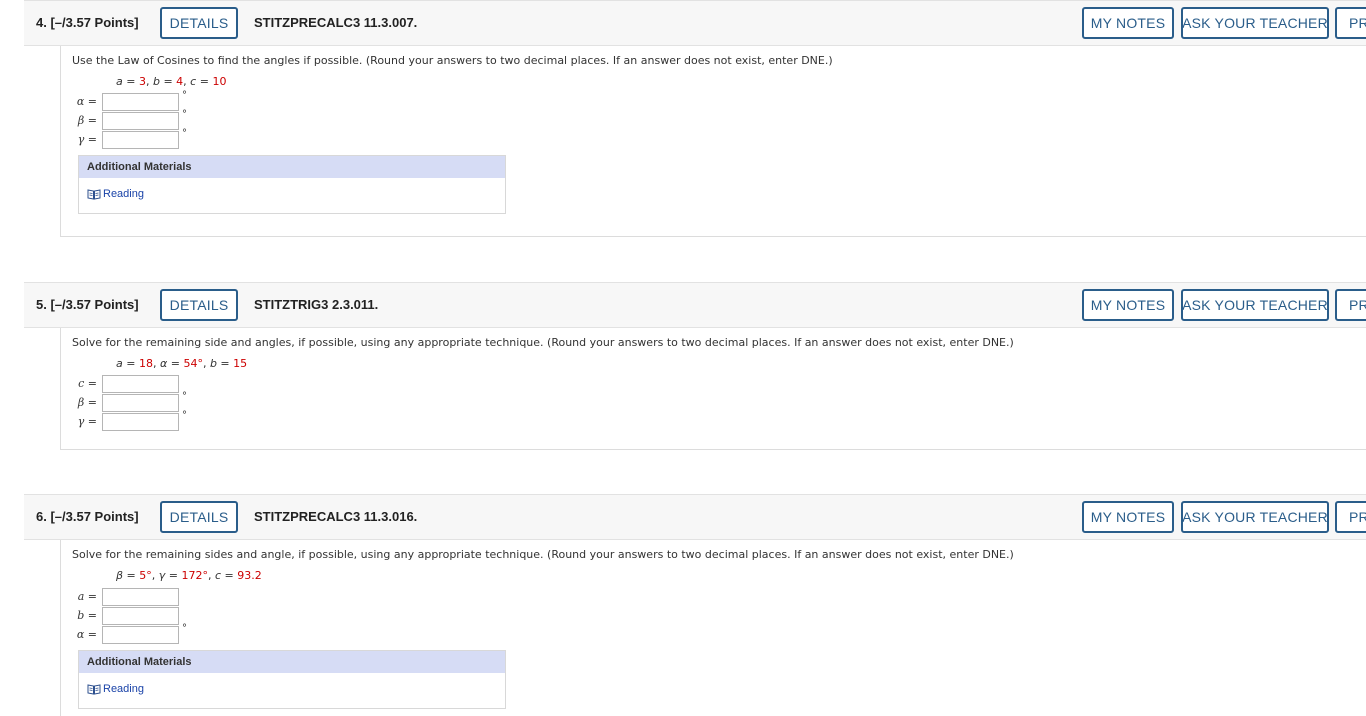  What do you see at coordinates (182, 363) in the screenshot?
I see `given-values: a = 18, α = 54°, b = 15` at bounding box center [182, 363].